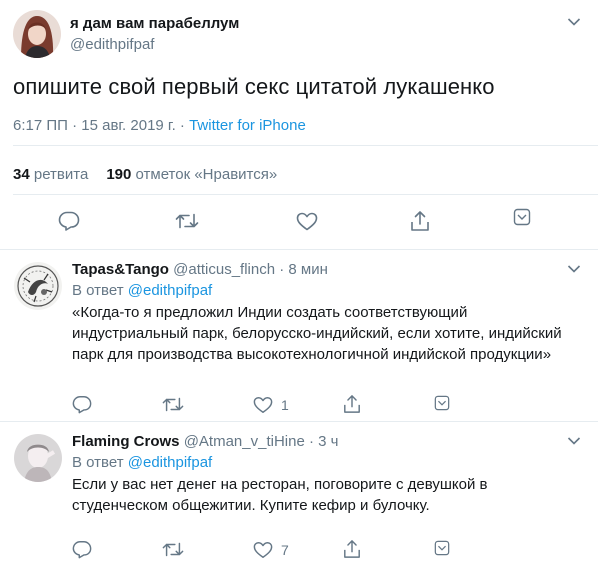 The height and width of the screenshot is (577, 598). What do you see at coordinates (37, 34) in the screenshot?
I see `author-avatar` at bounding box center [37, 34].